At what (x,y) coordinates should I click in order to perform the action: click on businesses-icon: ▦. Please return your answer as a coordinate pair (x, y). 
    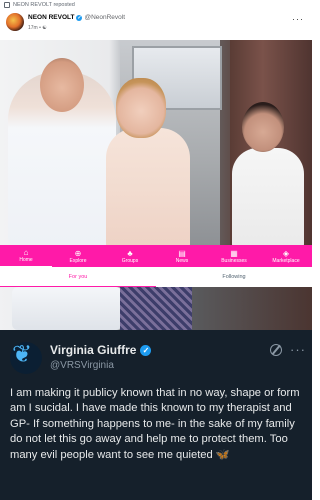
    Looking at the image, I should click on (234, 253).